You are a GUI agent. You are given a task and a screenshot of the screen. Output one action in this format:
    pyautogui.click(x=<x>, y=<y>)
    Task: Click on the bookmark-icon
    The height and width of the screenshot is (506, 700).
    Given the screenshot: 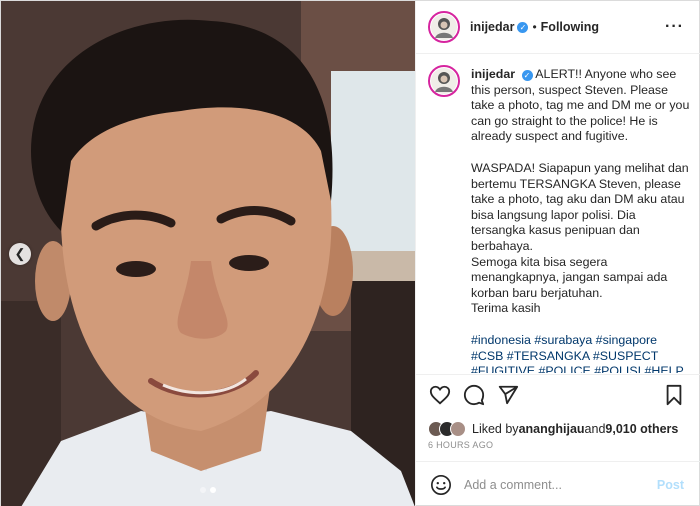 What is the action you would take?
    pyautogui.click(x=674, y=394)
    